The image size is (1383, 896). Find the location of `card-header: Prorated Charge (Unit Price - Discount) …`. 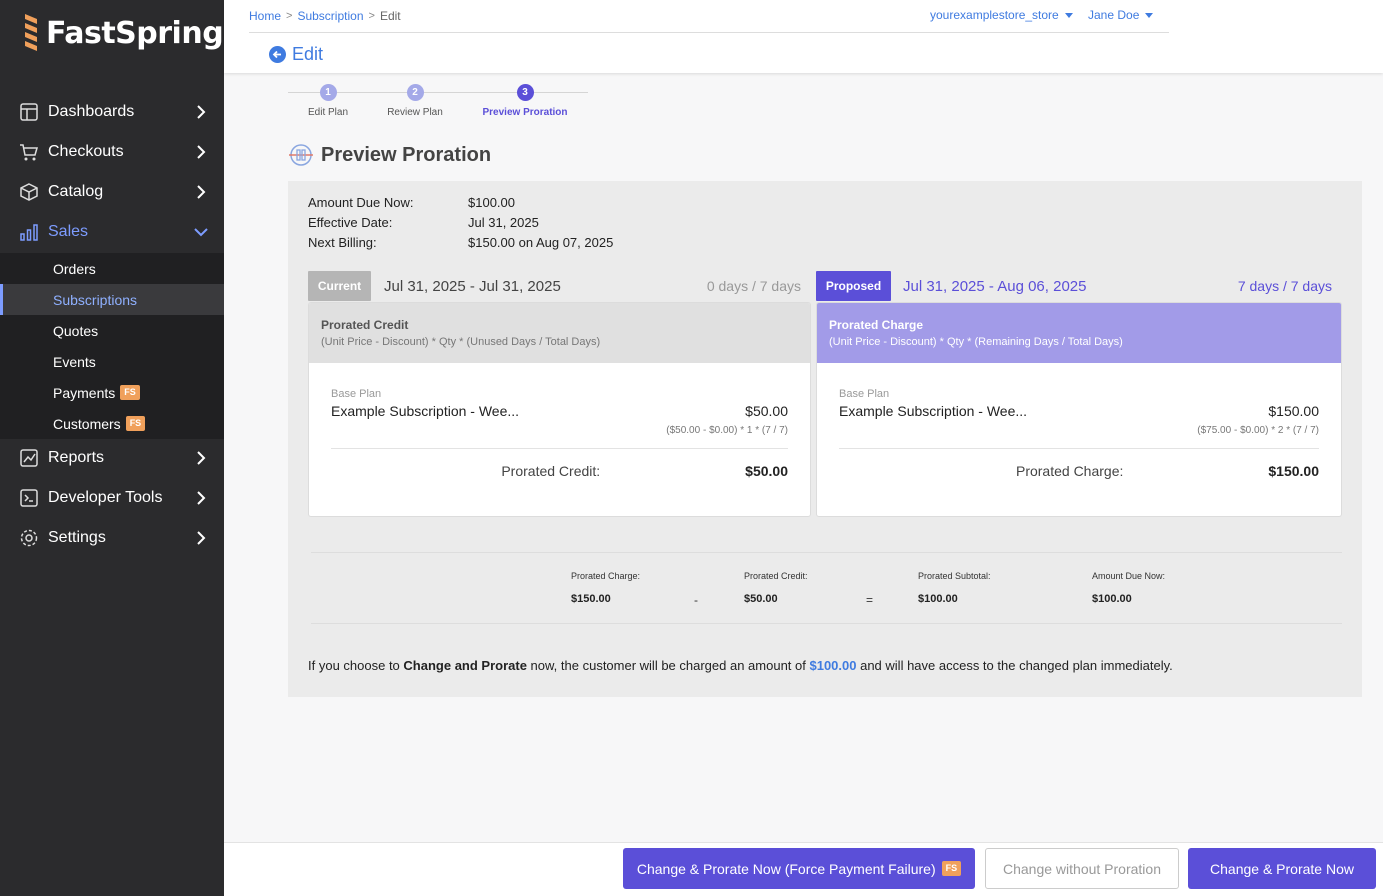

card-header: Prorated Charge (Unit Price - Discount) … is located at coordinates (1079, 333).